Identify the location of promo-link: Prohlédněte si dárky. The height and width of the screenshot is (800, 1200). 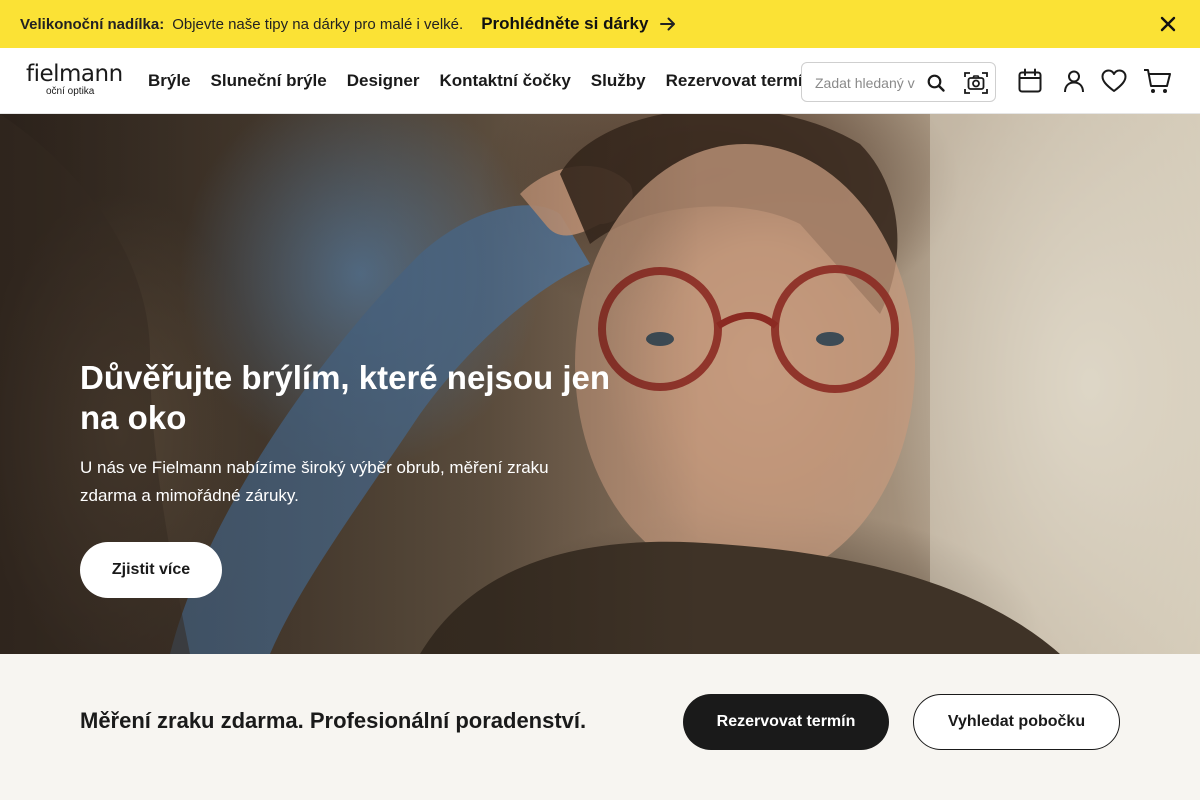
(578, 24).